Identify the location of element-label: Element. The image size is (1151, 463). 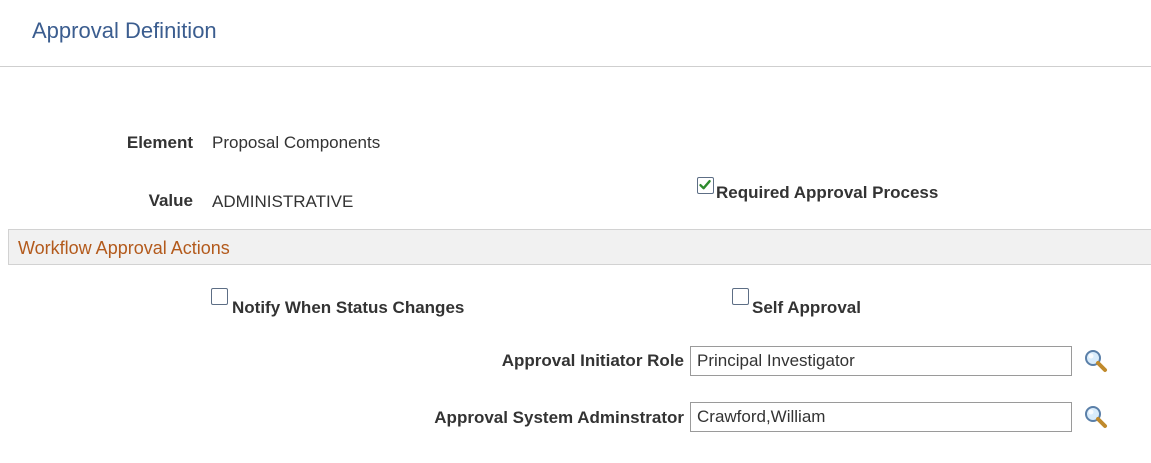
(159, 142).